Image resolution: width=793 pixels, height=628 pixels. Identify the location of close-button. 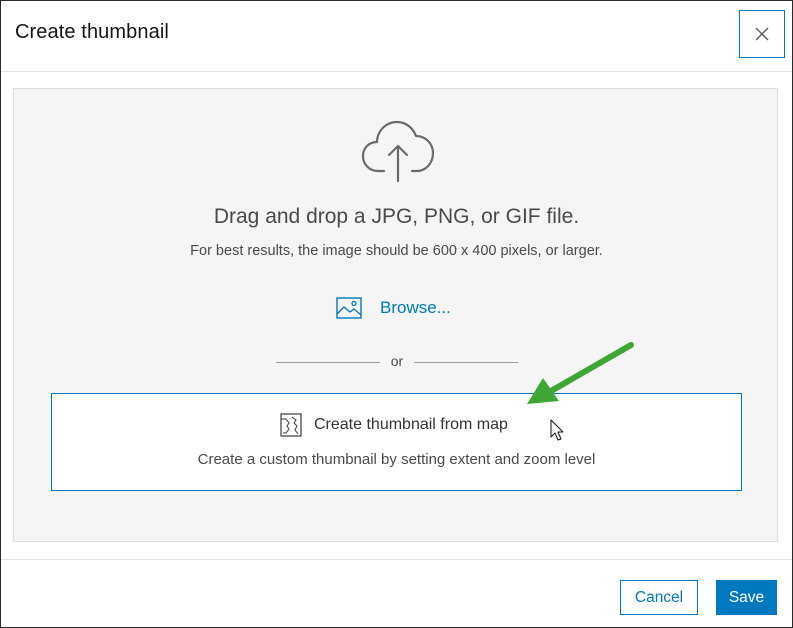
(762, 34).